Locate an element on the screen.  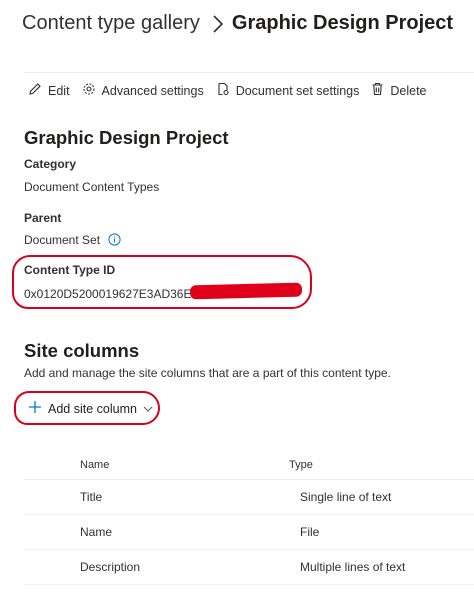
info-icon is located at coordinates (114, 241).